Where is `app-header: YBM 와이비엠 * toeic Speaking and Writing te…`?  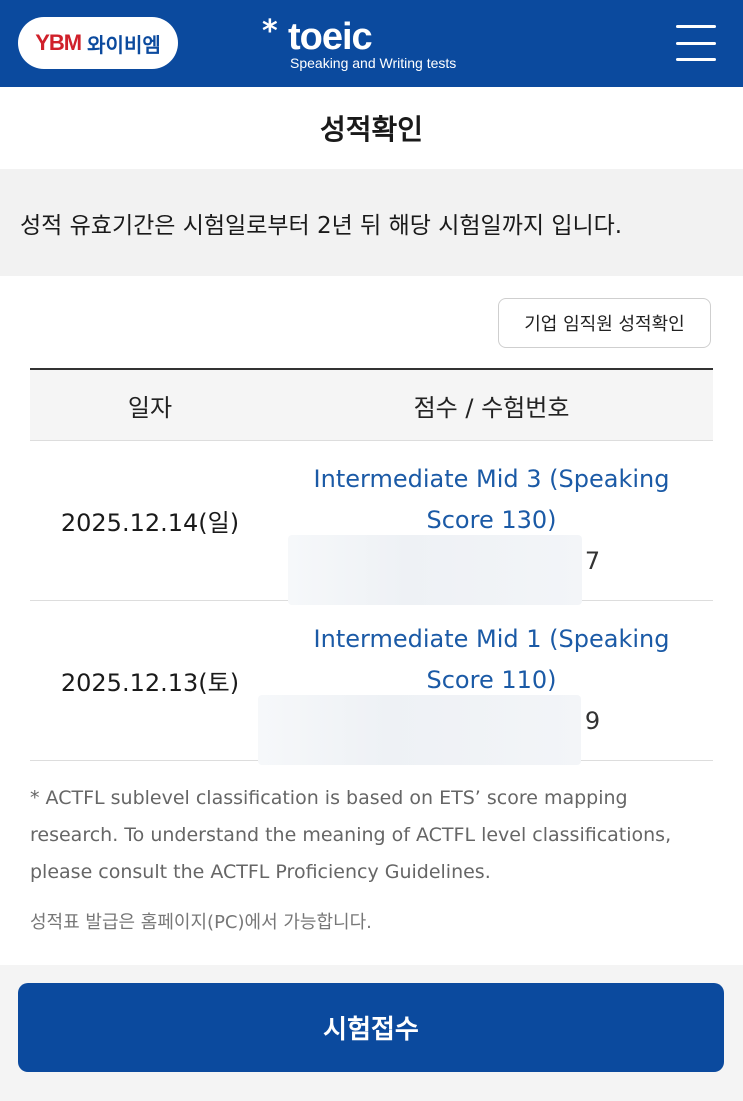
app-header: YBM 와이비엠 * toeic Speaking and Writing te… is located at coordinates (371, 43).